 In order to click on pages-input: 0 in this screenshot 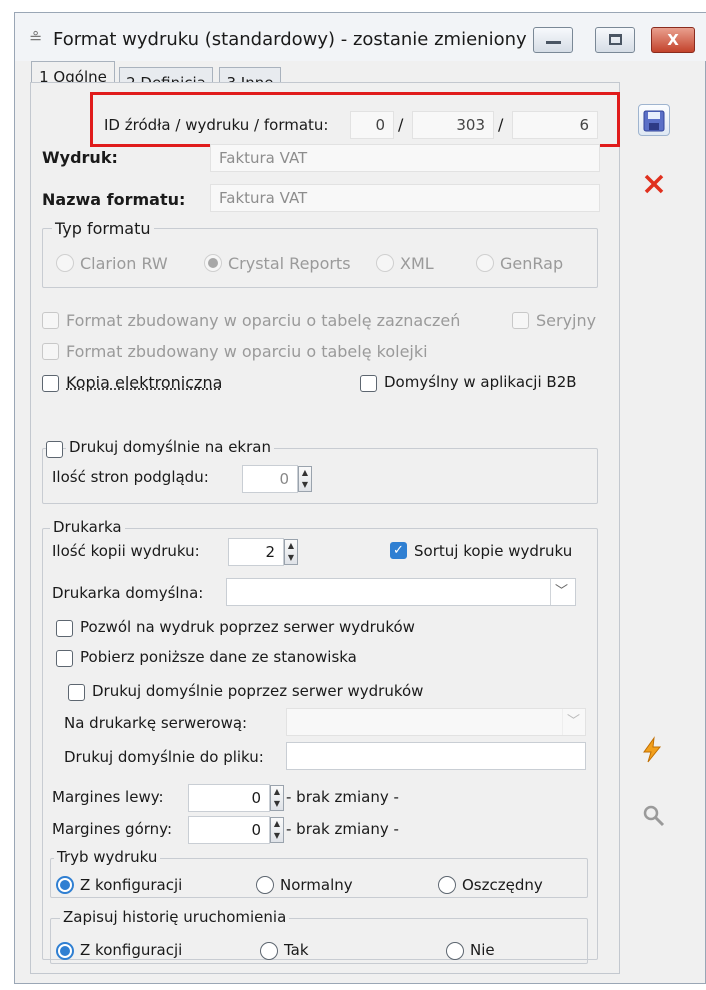, I will do `click(270, 479)`.